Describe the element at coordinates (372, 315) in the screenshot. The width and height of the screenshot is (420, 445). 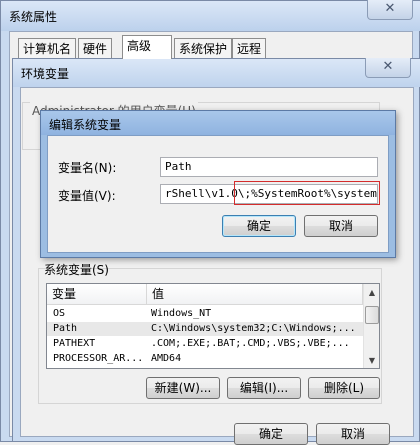
I see `scroll-thumb` at that location.